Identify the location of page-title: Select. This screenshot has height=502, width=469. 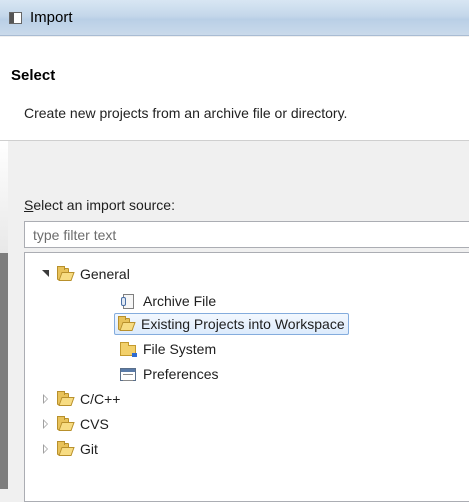
(33, 75).